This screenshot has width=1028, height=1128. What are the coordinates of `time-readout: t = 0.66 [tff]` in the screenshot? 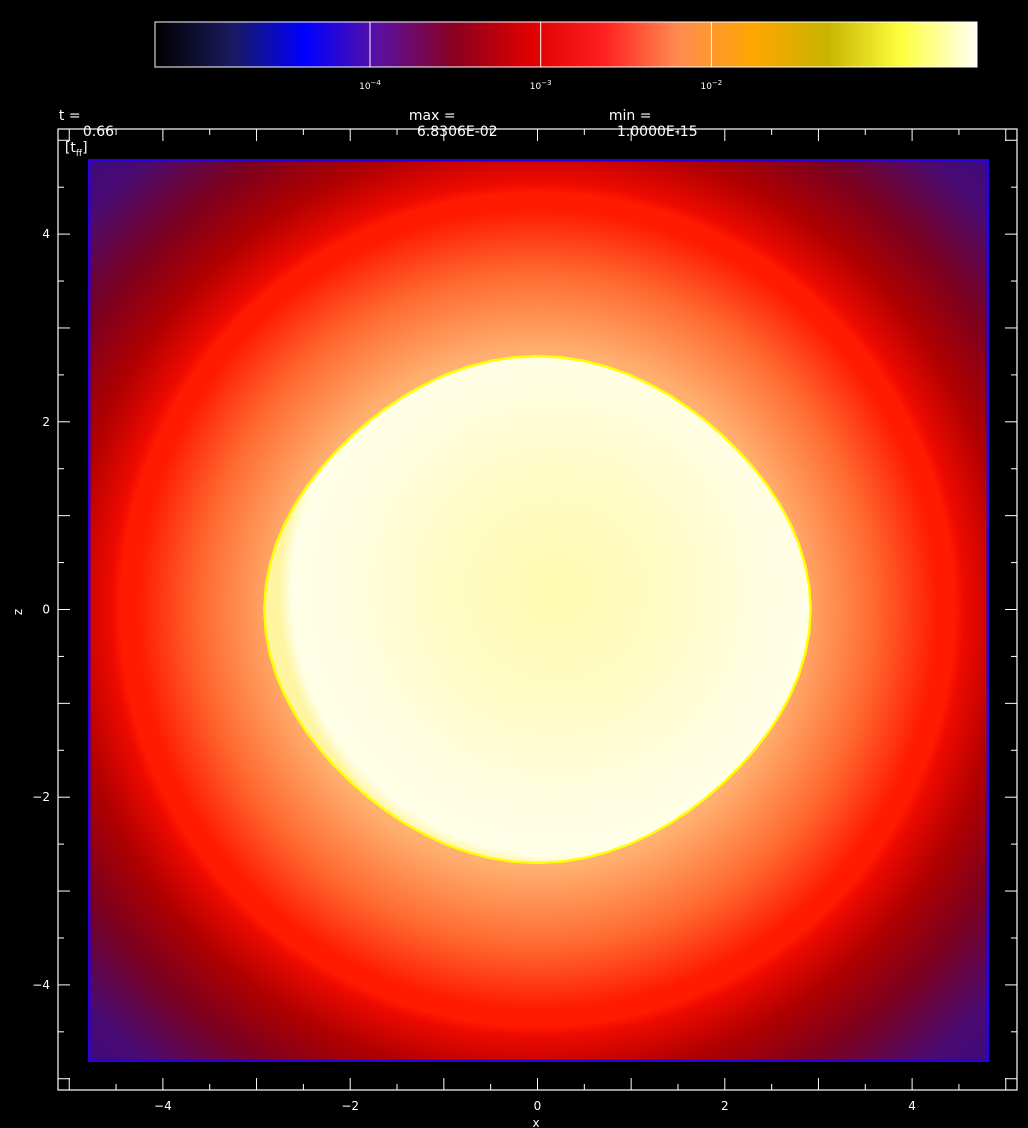 It's located at (82, 125).